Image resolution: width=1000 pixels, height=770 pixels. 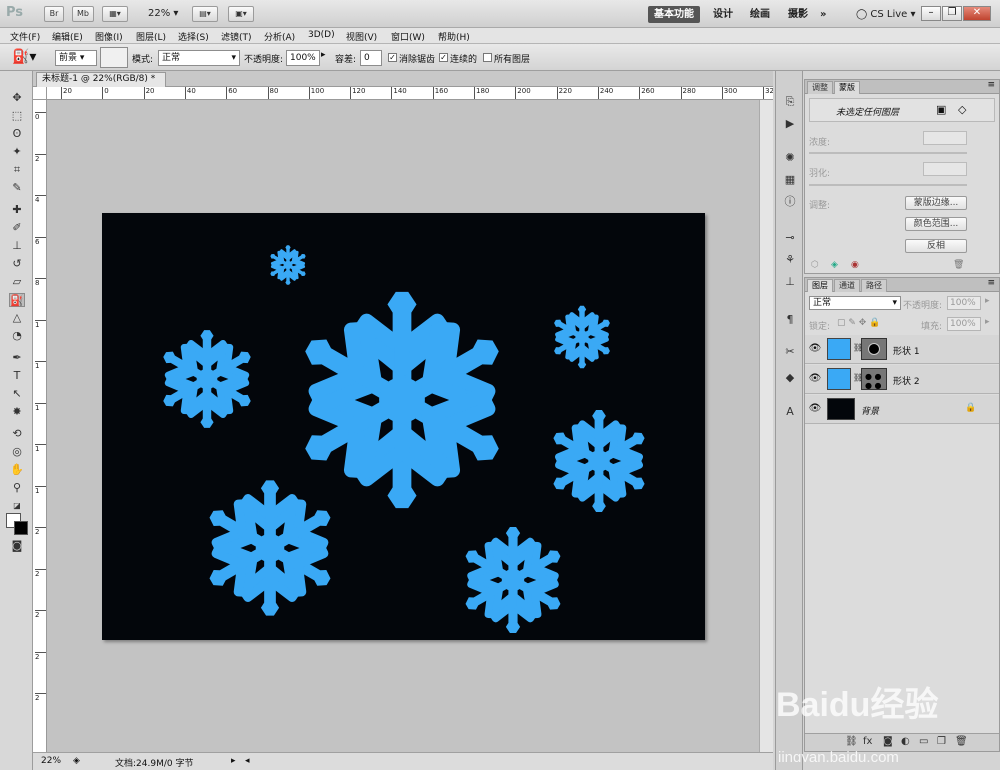 I want to click on pen-tool-icon: ✒, so click(x=17, y=358).